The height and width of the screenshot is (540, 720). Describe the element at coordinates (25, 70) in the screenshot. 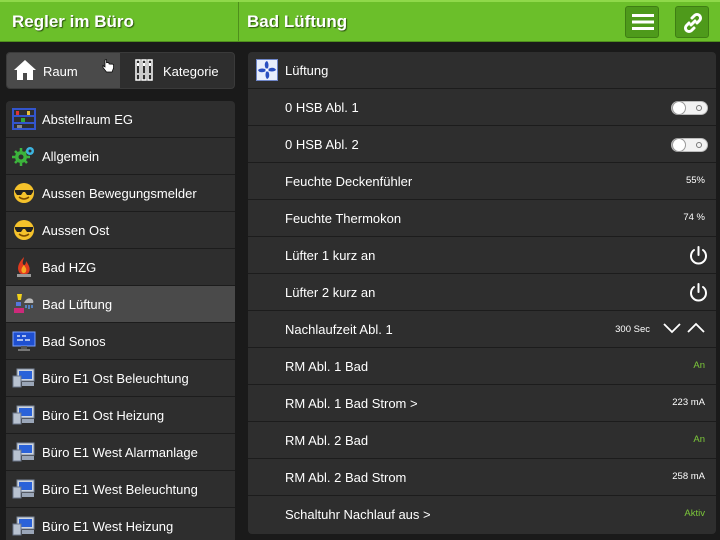

I see `home-icon` at that location.